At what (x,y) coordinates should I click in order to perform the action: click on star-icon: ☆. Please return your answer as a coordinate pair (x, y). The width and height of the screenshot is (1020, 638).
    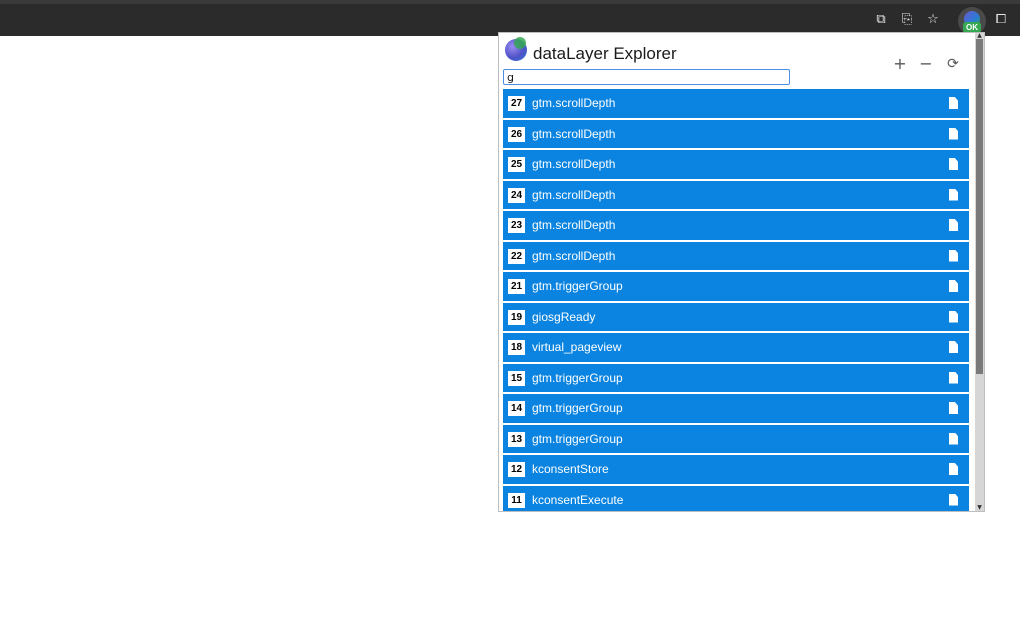
    Looking at the image, I should click on (933, 20).